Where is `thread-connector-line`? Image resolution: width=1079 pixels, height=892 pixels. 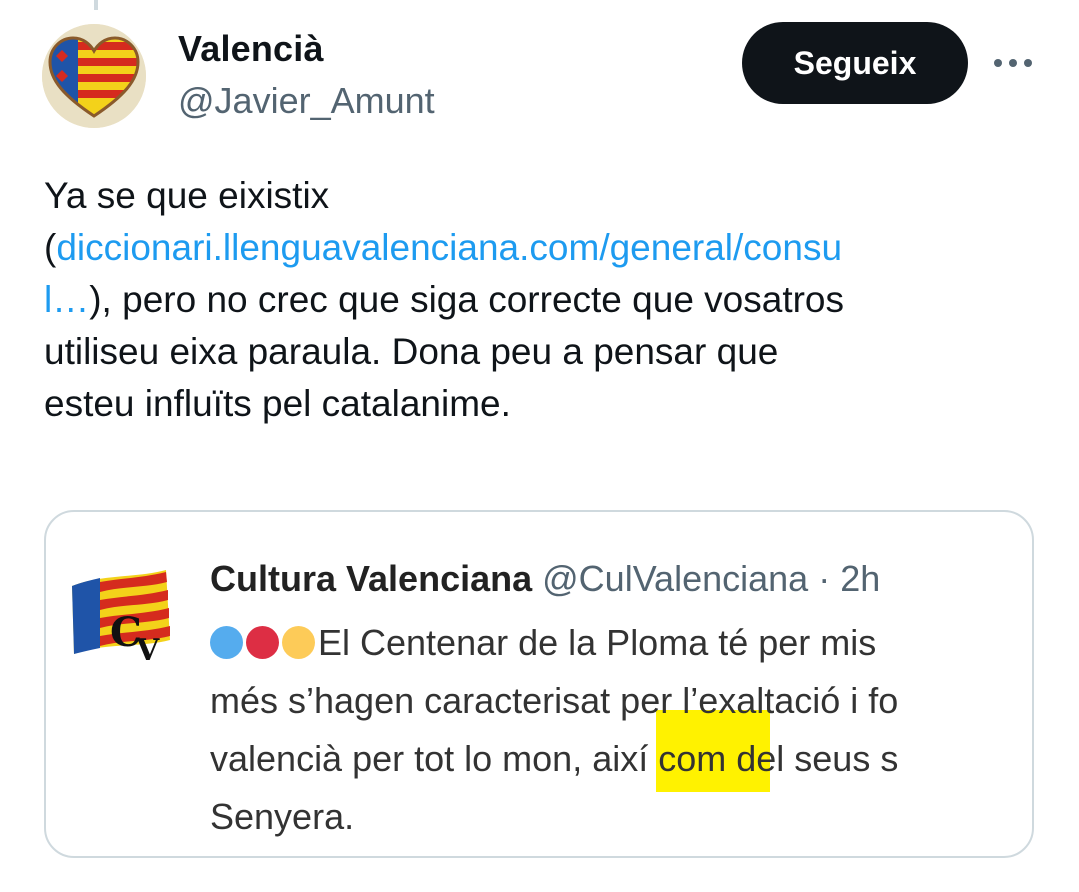 thread-connector-line is located at coordinates (96, 5).